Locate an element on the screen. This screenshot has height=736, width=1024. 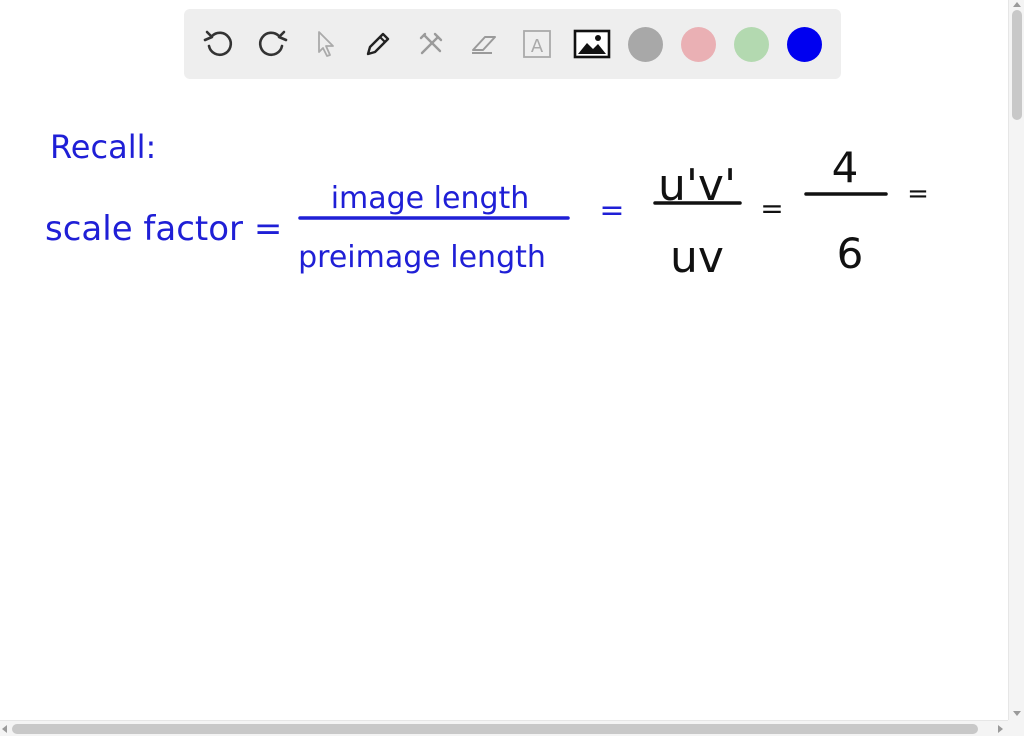
equals-sign-2: = is located at coordinates (771, 208).